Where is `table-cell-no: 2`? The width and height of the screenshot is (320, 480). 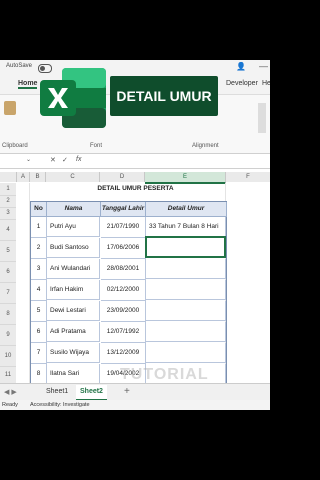
table-cell-no: 2 is located at coordinates (39, 248).